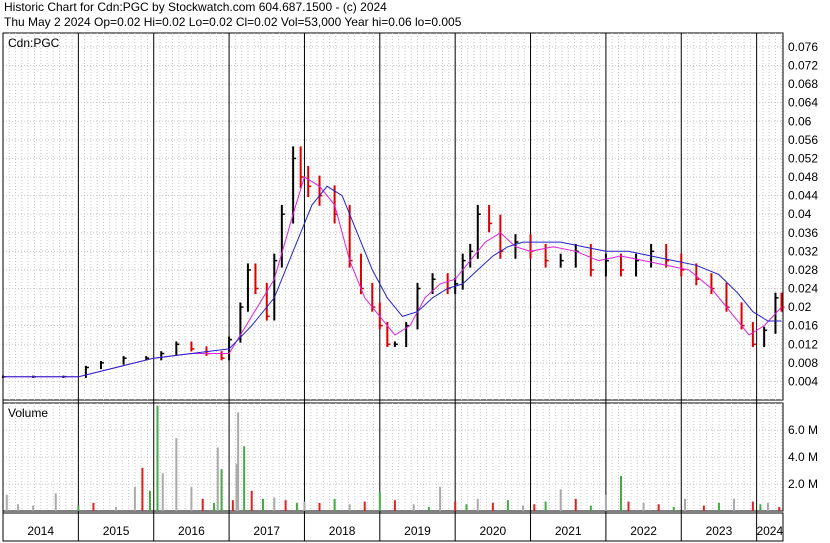 This screenshot has height=543, width=830. What do you see at coordinates (803, 381) in the screenshot?
I see `price-tick-label: 0.004` at bounding box center [803, 381].